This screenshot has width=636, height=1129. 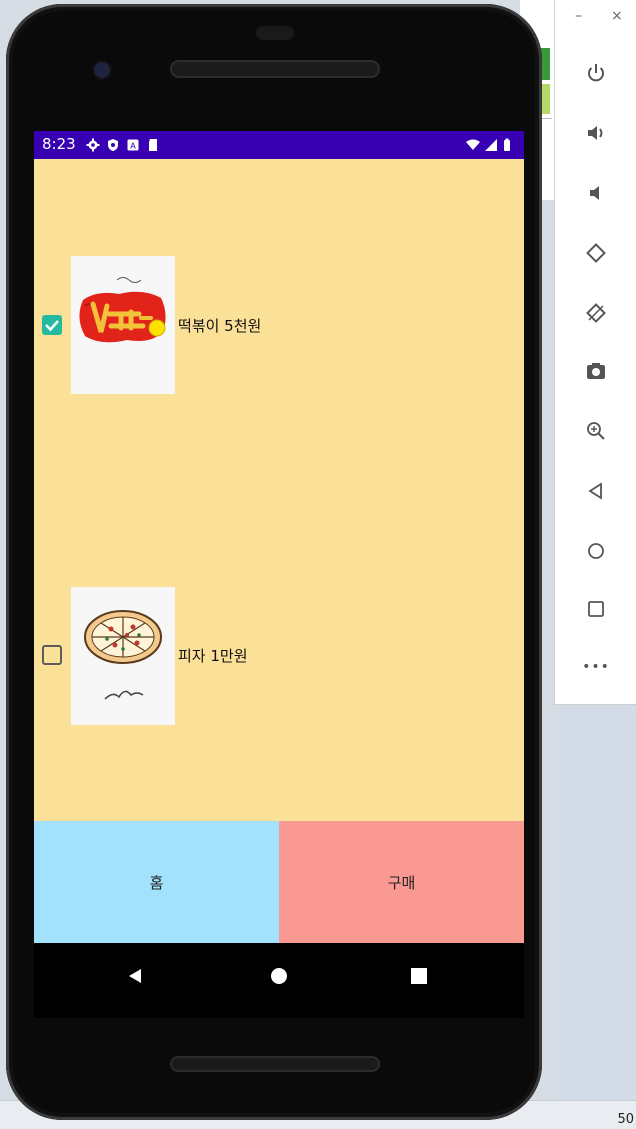 What do you see at coordinates (596, 371) in the screenshot?
I see `camera-icon` at bounding box center [596, 371].